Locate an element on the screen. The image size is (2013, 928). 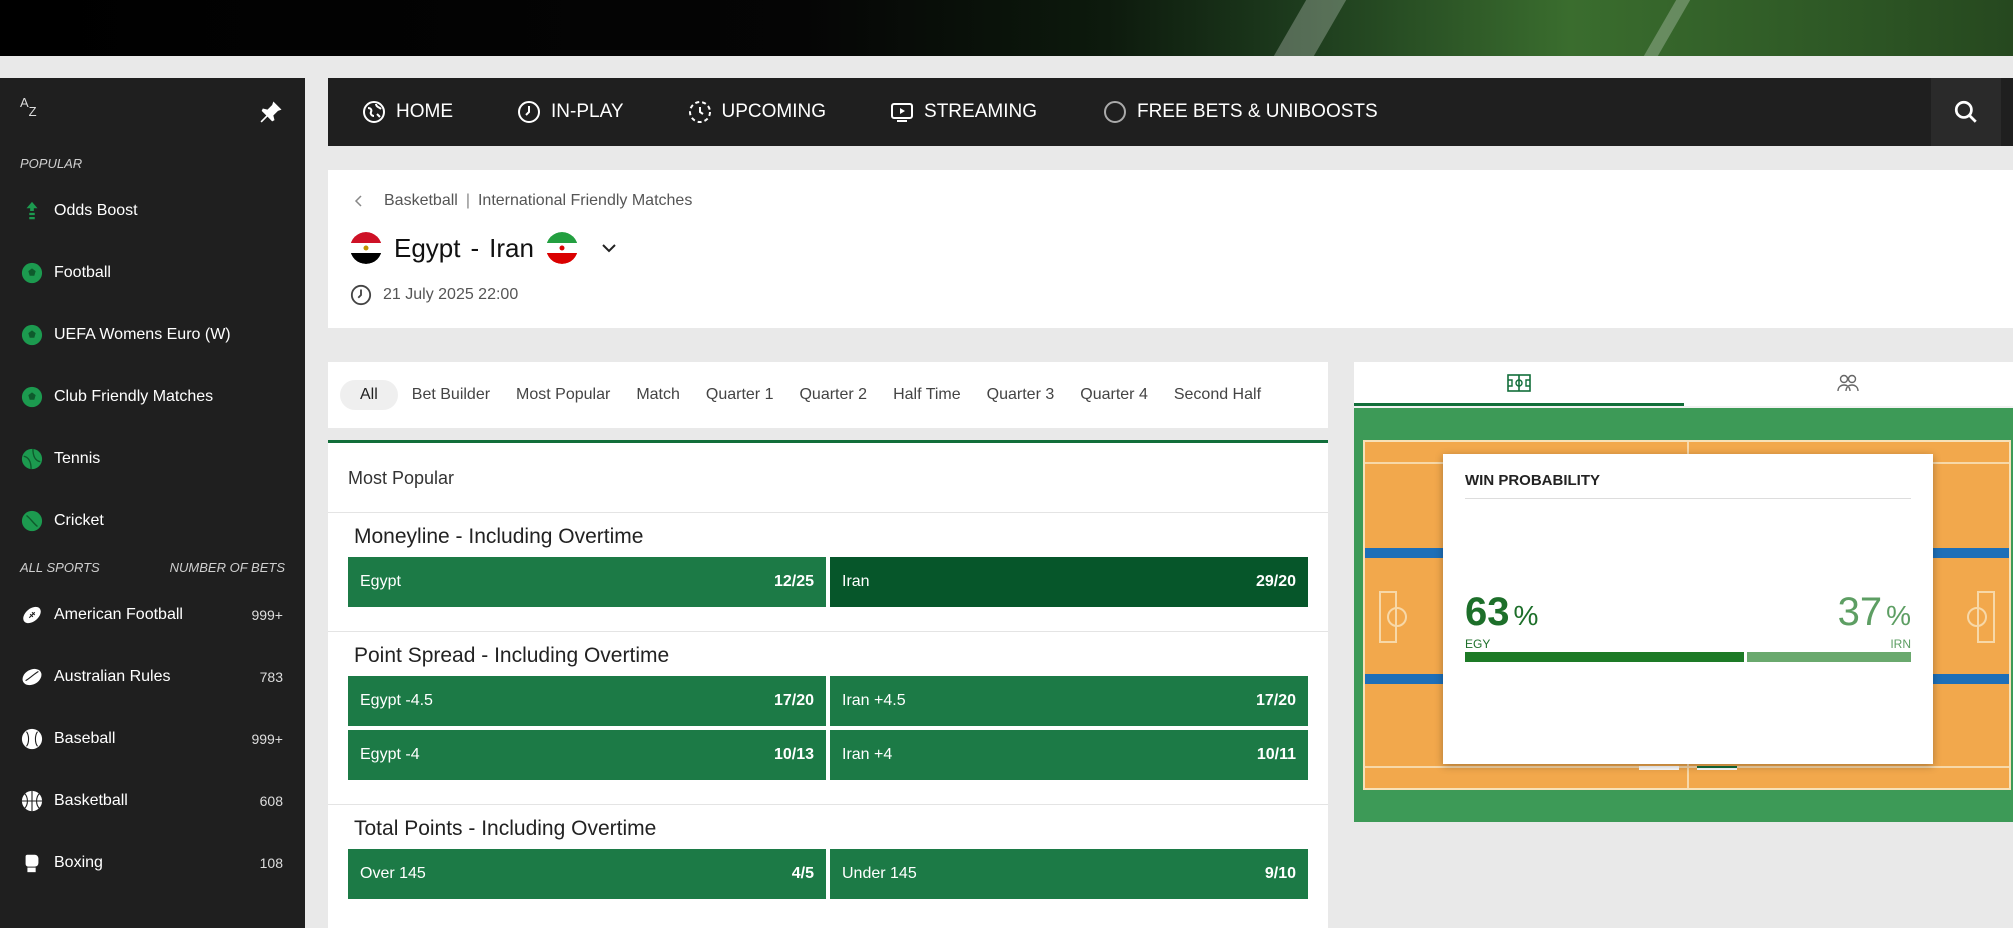
home-probability-value: 63 is located at coordinates (1487, 612).